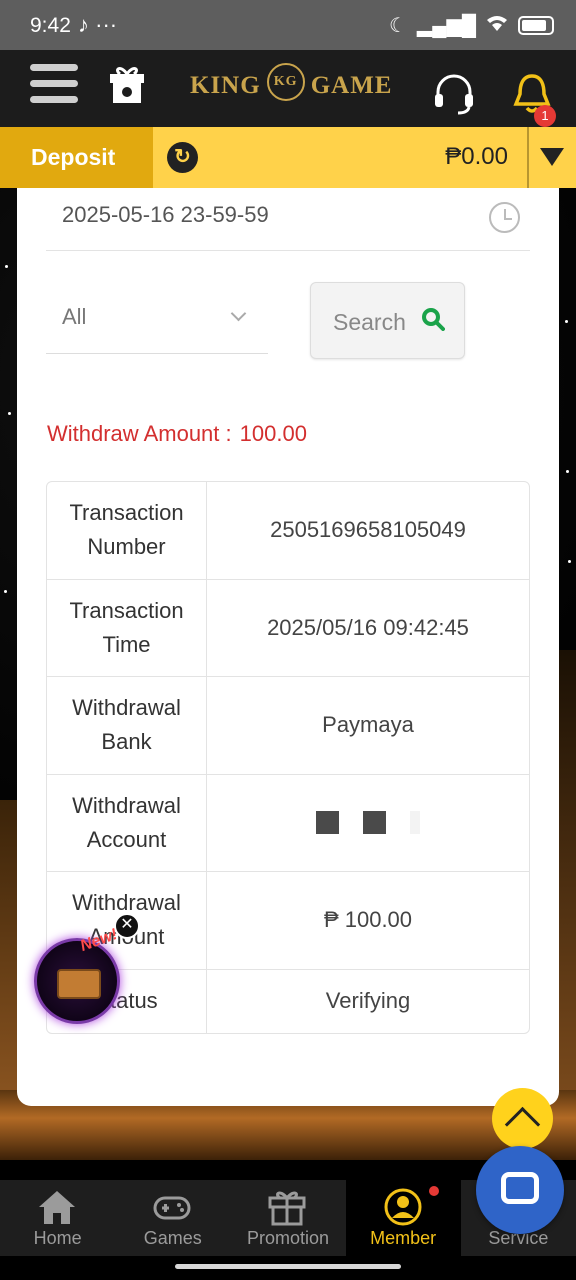 This screenshot has height=1280, width=576. Describe the element at coordinates (497, 26) in the screenshot. I see `wifi-icon` at that location.